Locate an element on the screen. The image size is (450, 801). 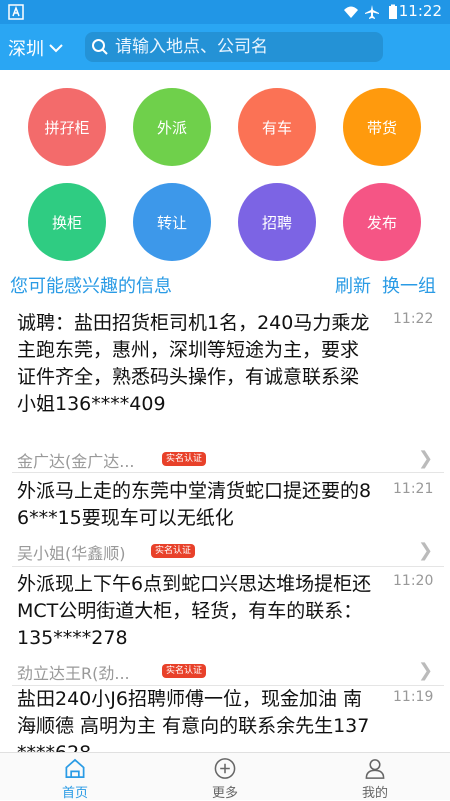
swap-group-link: 换一组 is located at coordinates (409, 285).